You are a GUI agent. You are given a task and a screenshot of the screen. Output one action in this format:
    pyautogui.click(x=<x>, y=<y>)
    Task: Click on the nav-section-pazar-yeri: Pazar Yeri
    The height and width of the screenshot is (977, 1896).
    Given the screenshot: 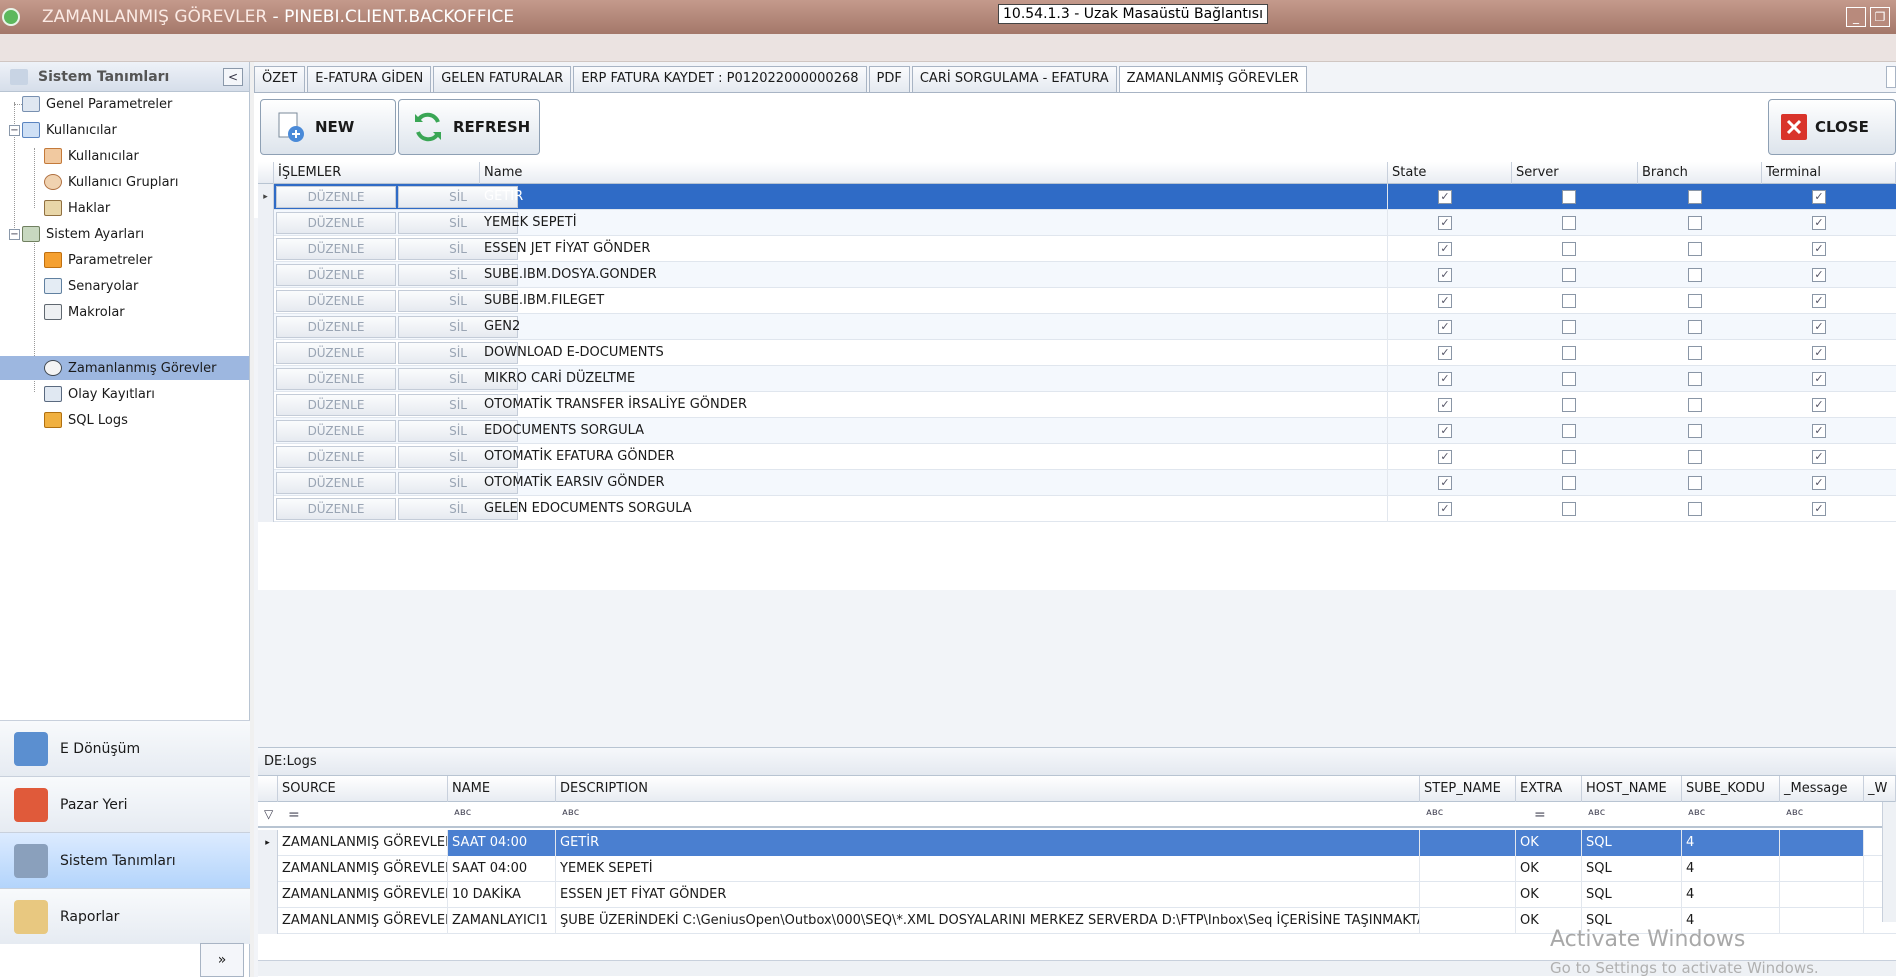 What is the action you would take?
    pyautogui.click(x=125, y=804)
    